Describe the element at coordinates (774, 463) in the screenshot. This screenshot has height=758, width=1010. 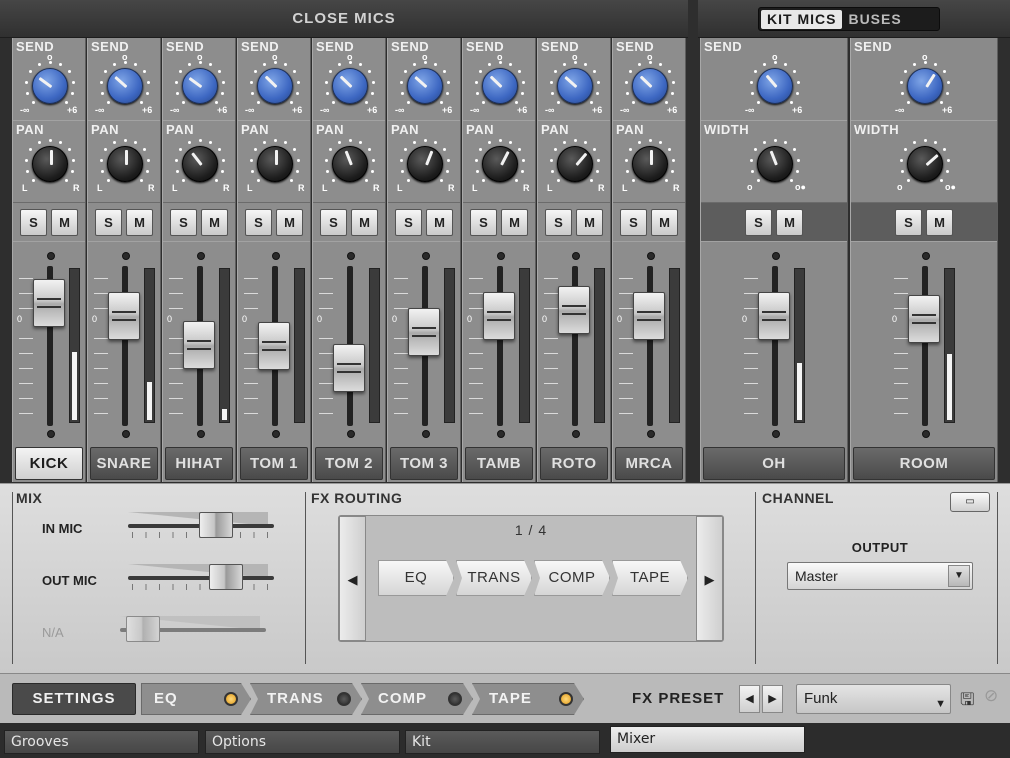
I see `channel-name-button: OH` at that location.